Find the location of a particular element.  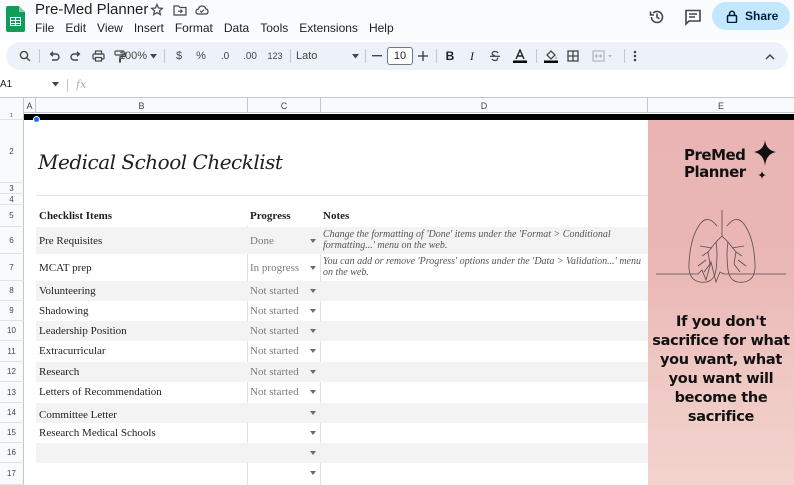

progress-value: Done is located at coordinates (262, 241).